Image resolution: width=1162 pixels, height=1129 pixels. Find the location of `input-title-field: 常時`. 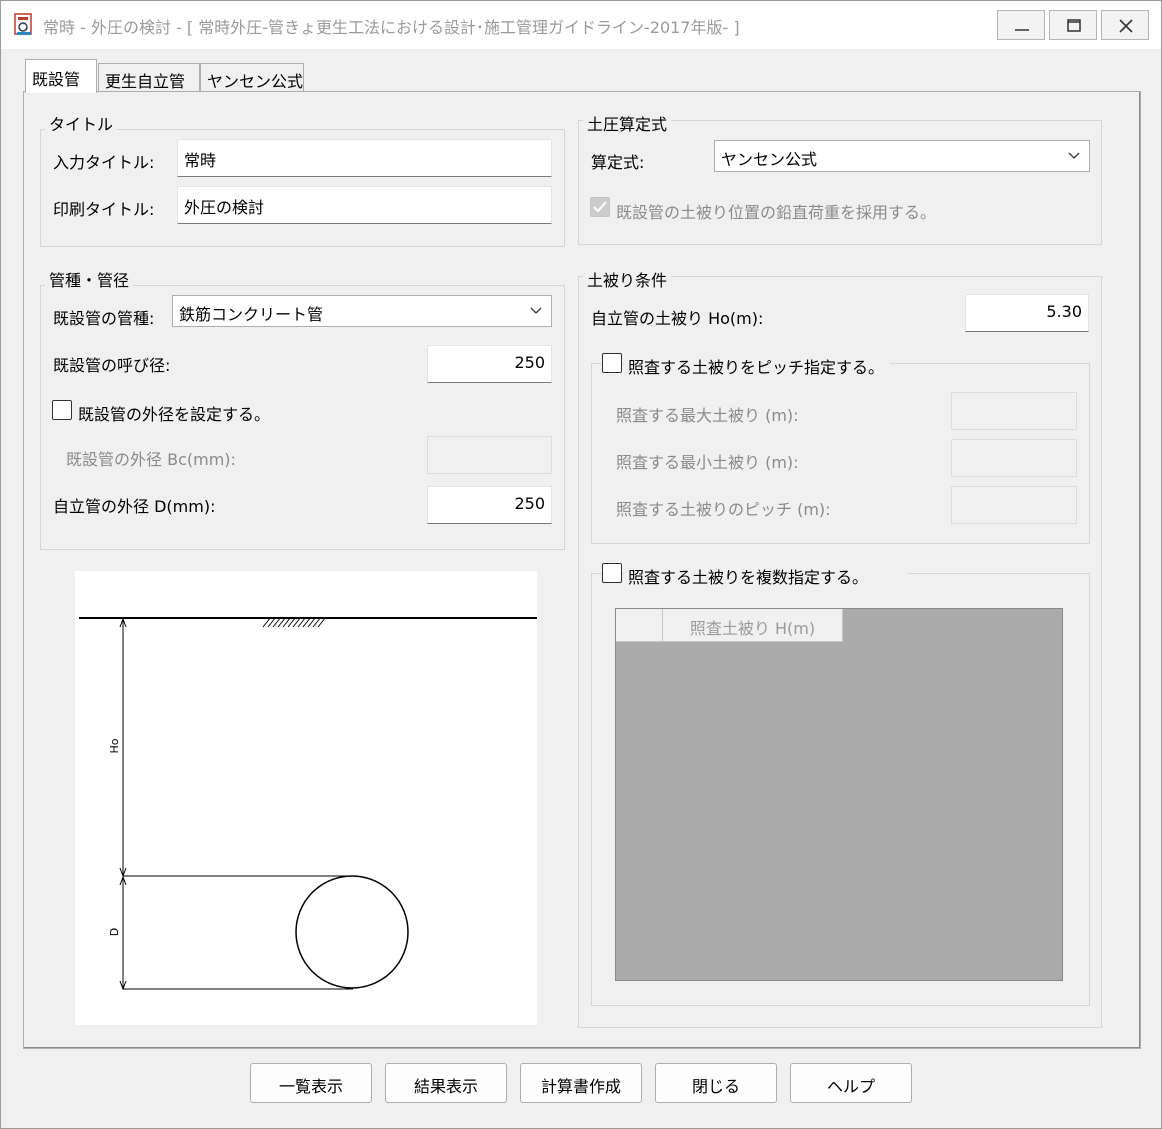

input-title-field: 常時 is located at coordinates (364, 158).